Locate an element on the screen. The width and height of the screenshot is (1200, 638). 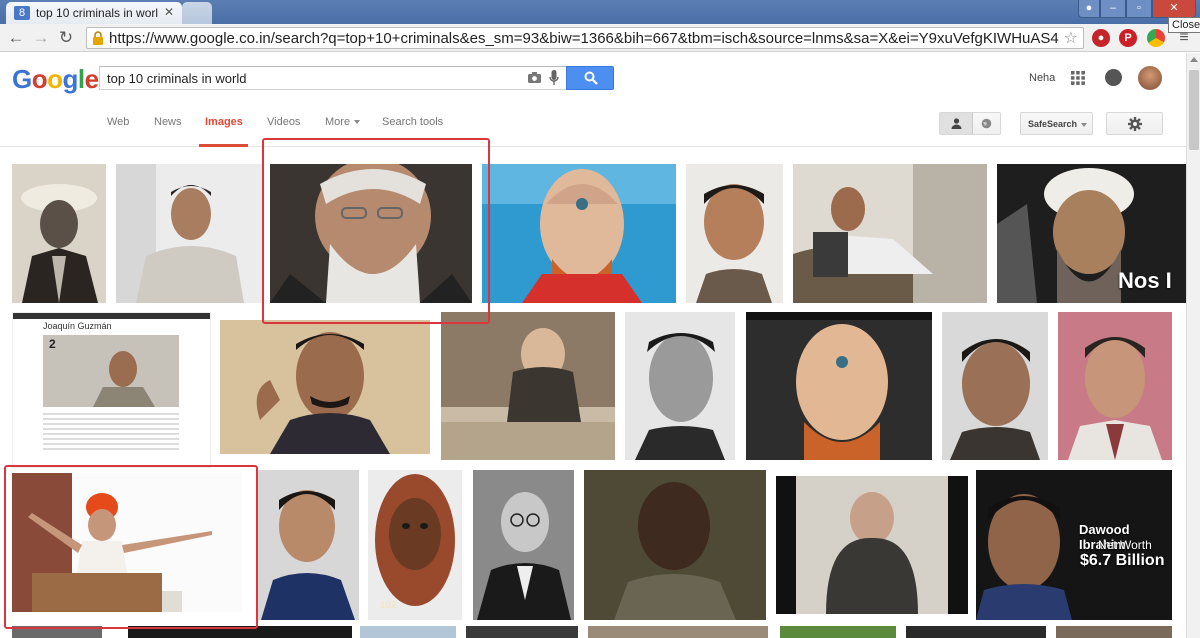
safesearch-dropdown: SafeSearch is located at coordinates (1056, 123).